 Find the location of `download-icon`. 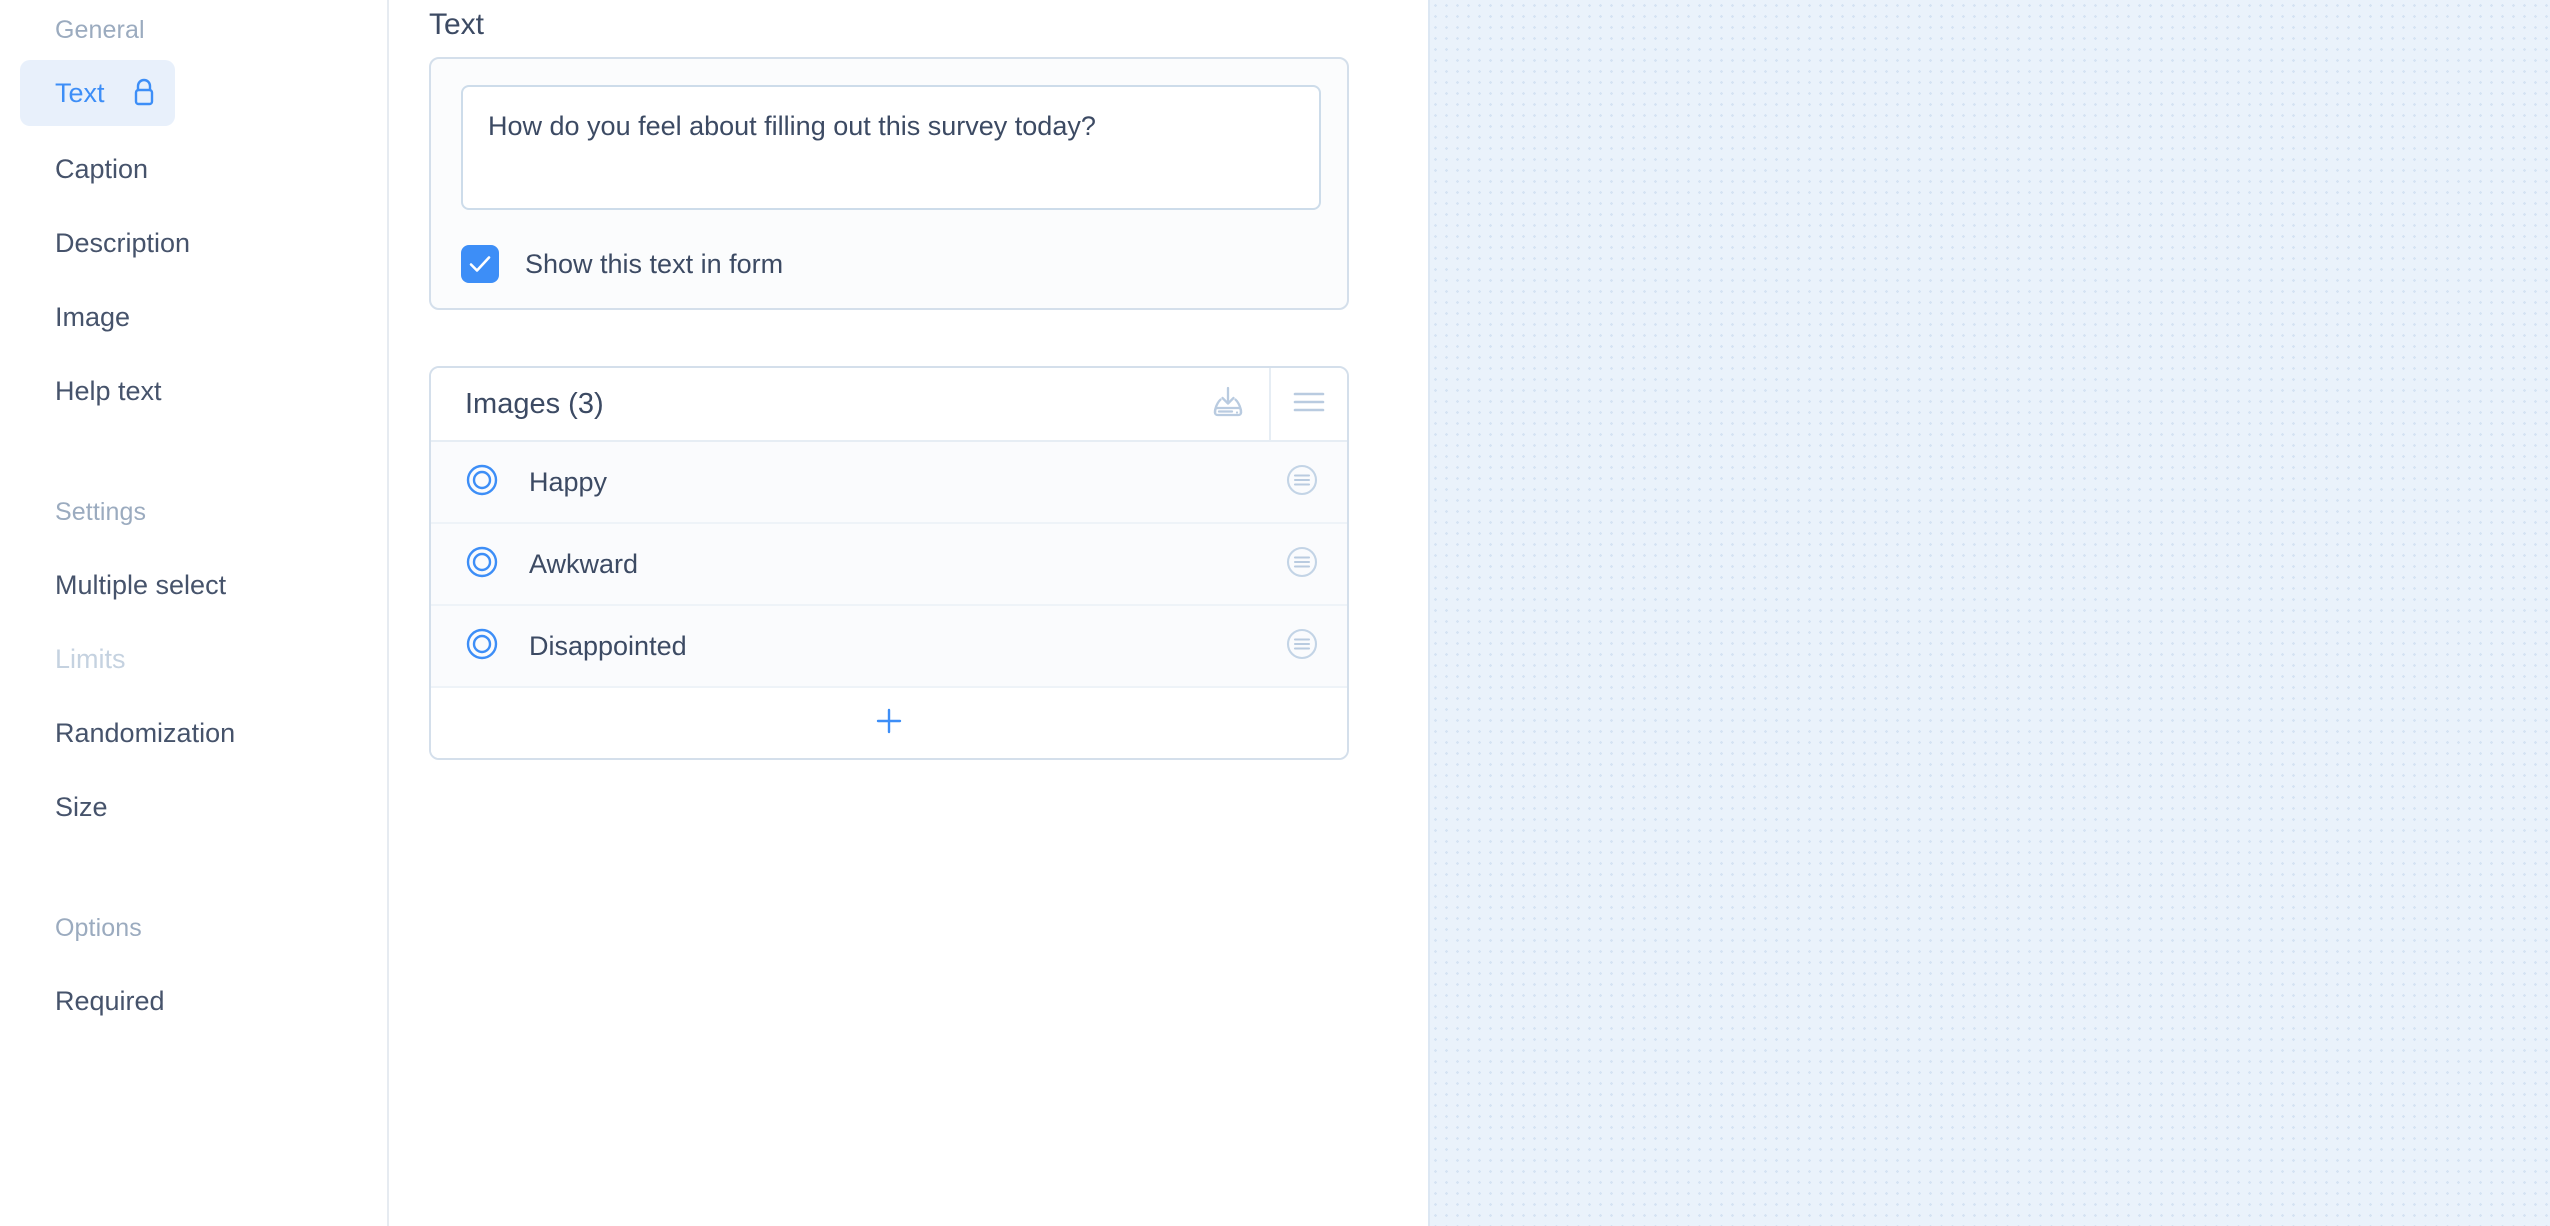

download-icon is located at coordinates (1228, 404).